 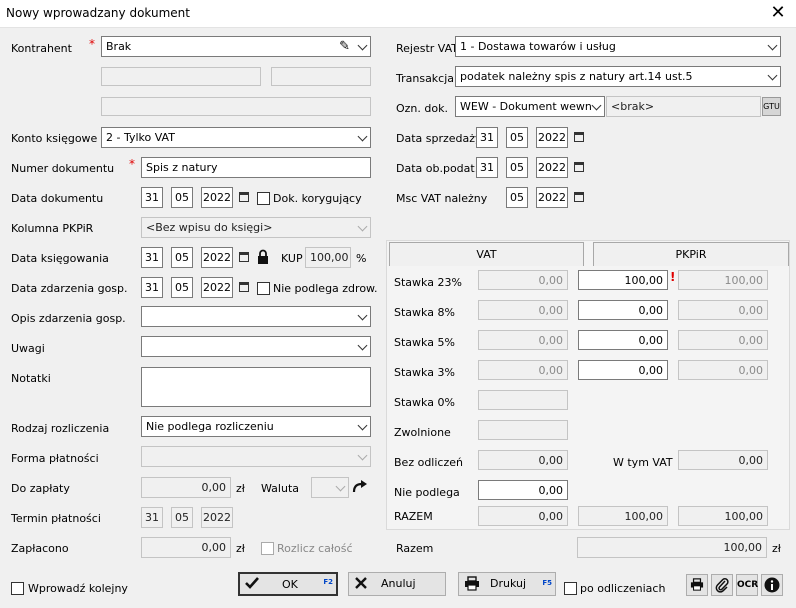 What do you see at coordinates (182, 517) in the screenshot?
I see `termin-month: 05` at bounding box center [182, 517].